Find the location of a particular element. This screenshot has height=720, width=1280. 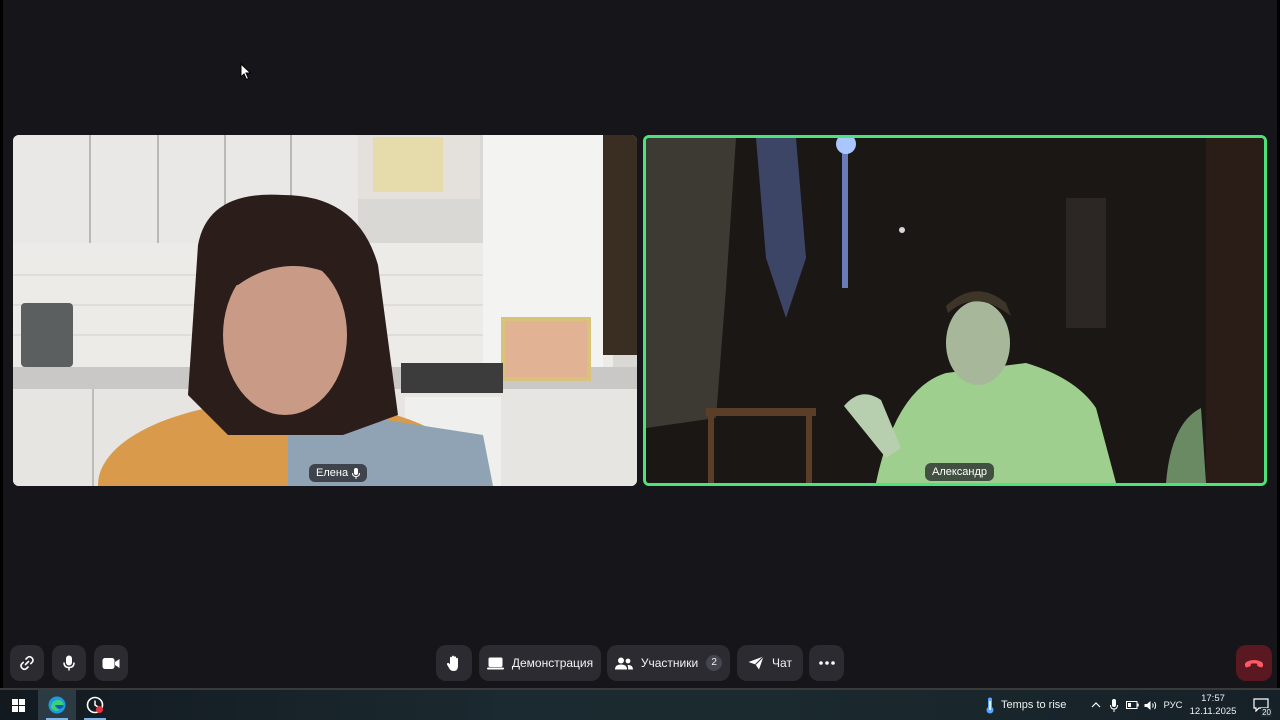

language-indicator: РУС is located at coordinates (1173, 705).